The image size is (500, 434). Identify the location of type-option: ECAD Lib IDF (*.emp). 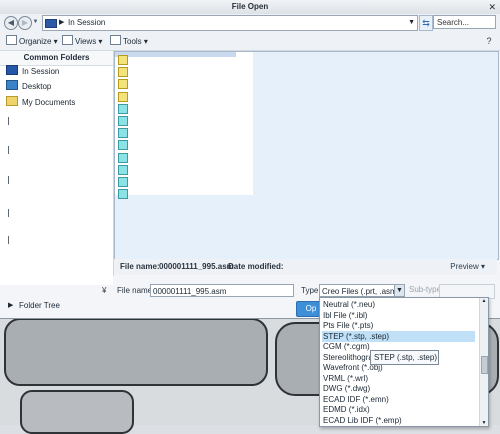
(398, 420).